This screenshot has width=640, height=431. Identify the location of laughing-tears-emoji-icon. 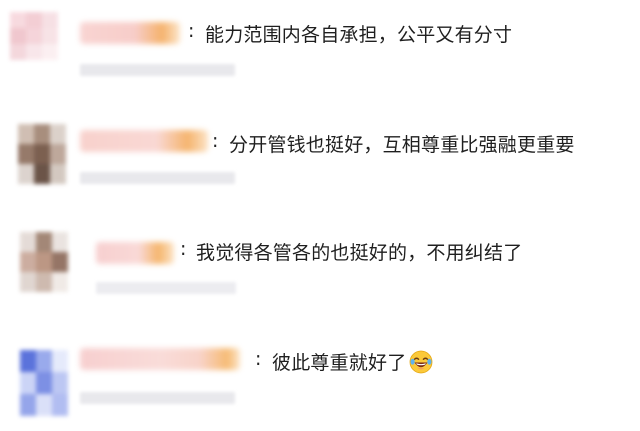
(421, 362).